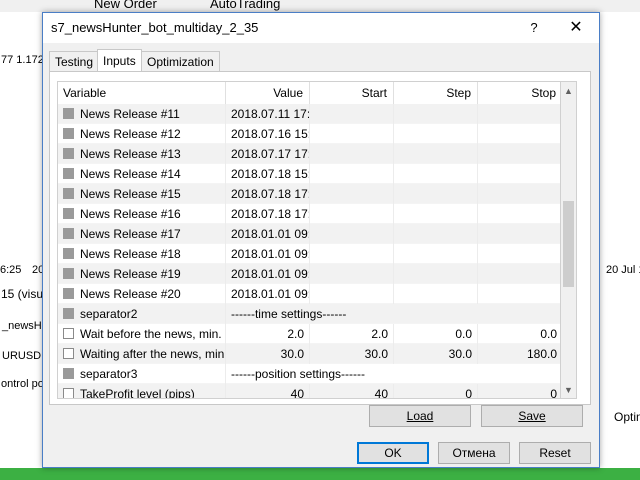  What do you see at coordinates (393, 453) in the screenshot?
I see `ok-button: OK` at bounding box center [393, 453].